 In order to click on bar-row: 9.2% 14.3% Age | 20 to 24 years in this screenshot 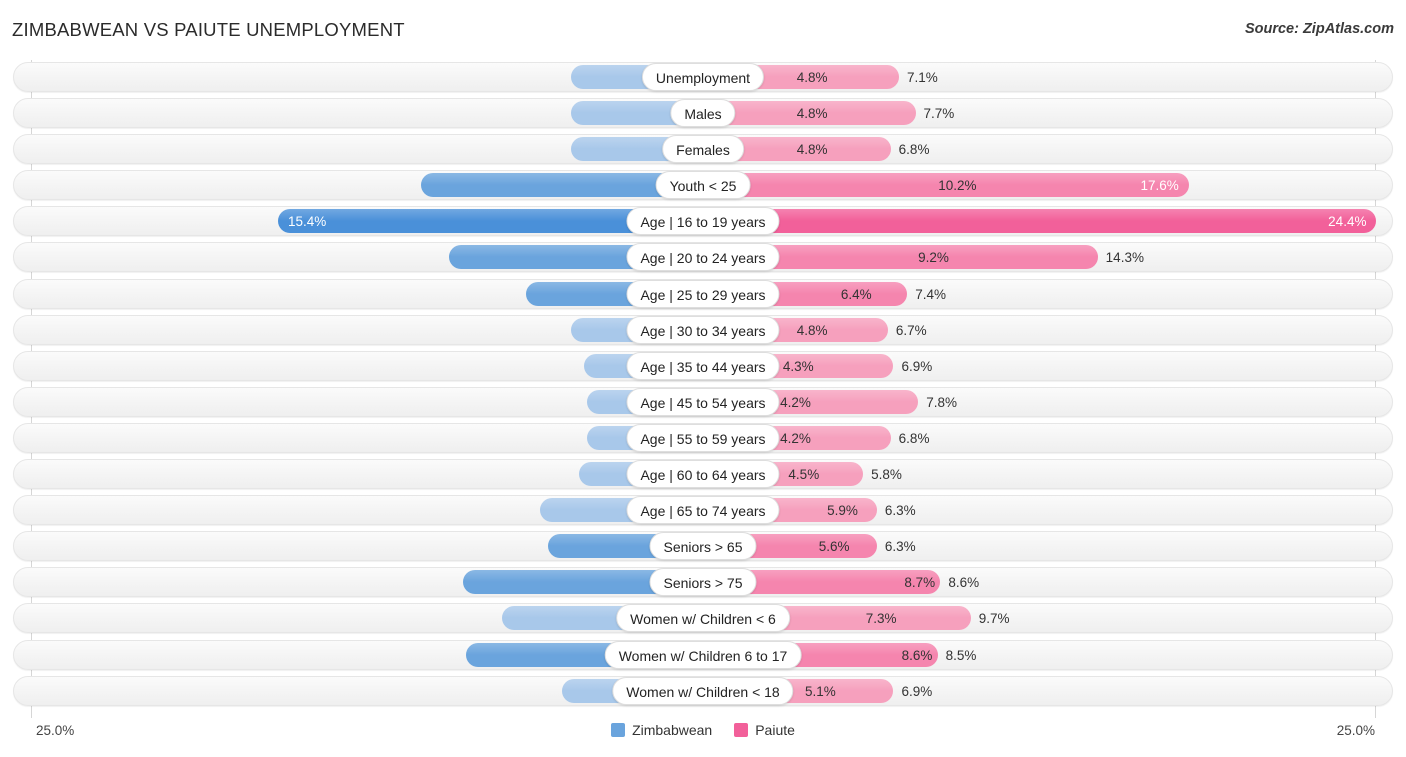, I will do `click(703, 258)`.